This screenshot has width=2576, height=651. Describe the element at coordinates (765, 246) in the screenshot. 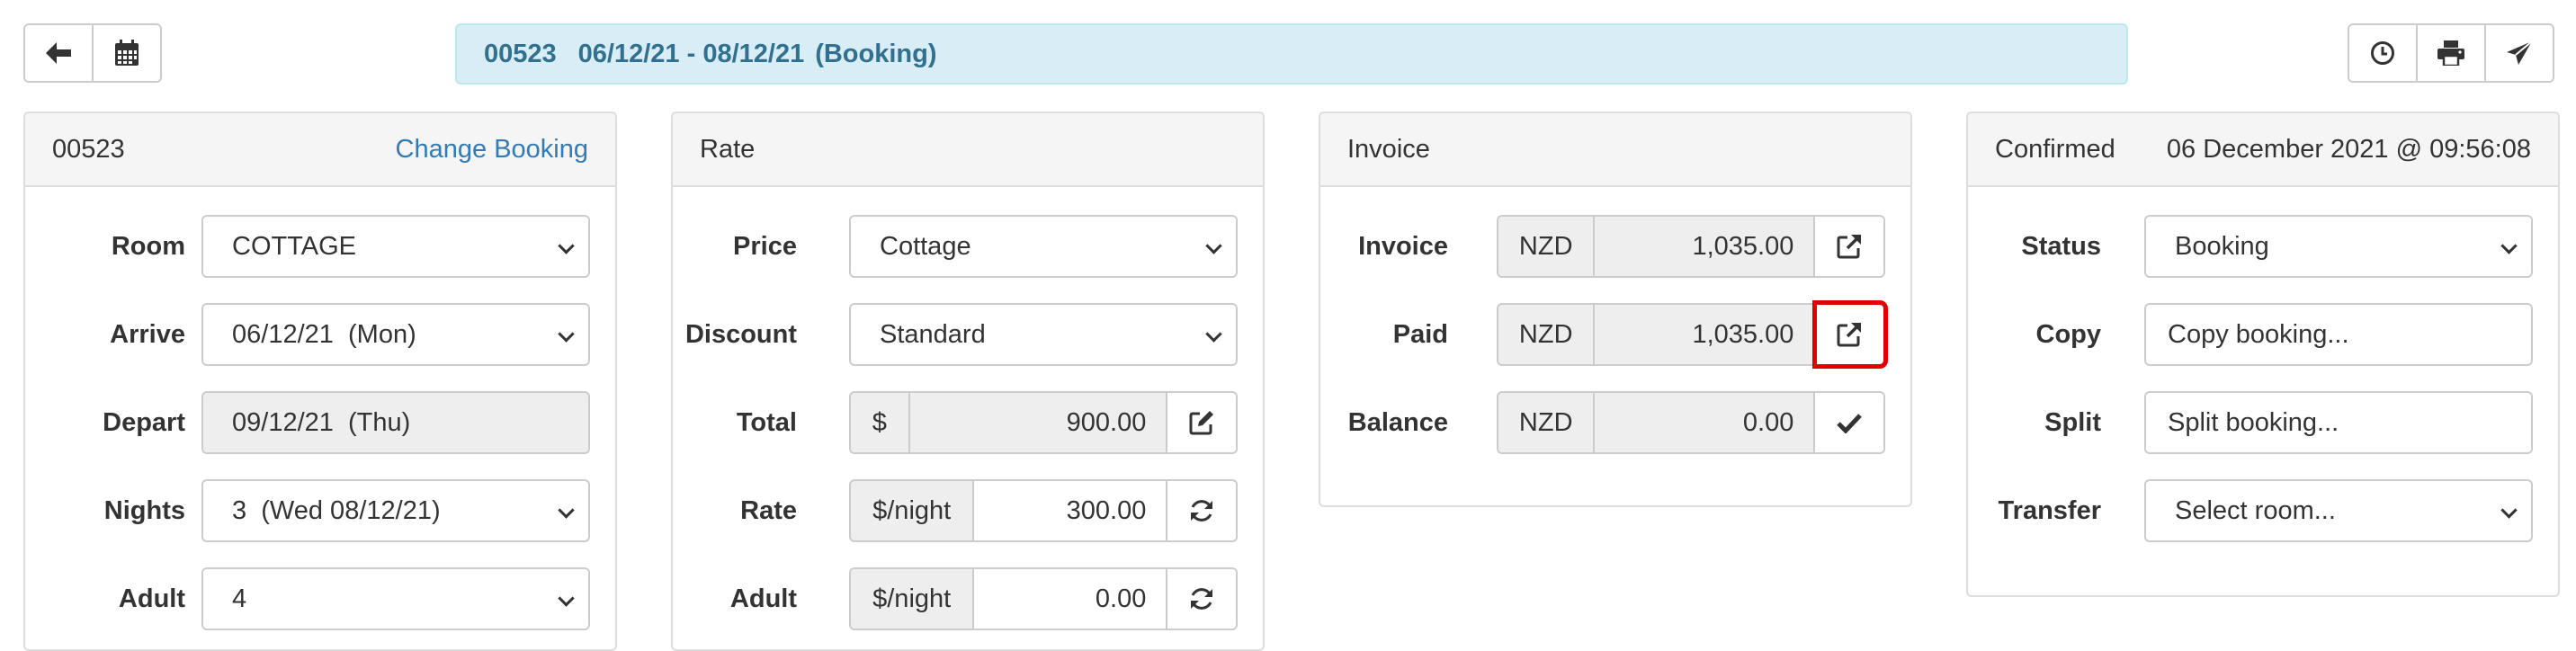

I see `price-label: Price` at that location.